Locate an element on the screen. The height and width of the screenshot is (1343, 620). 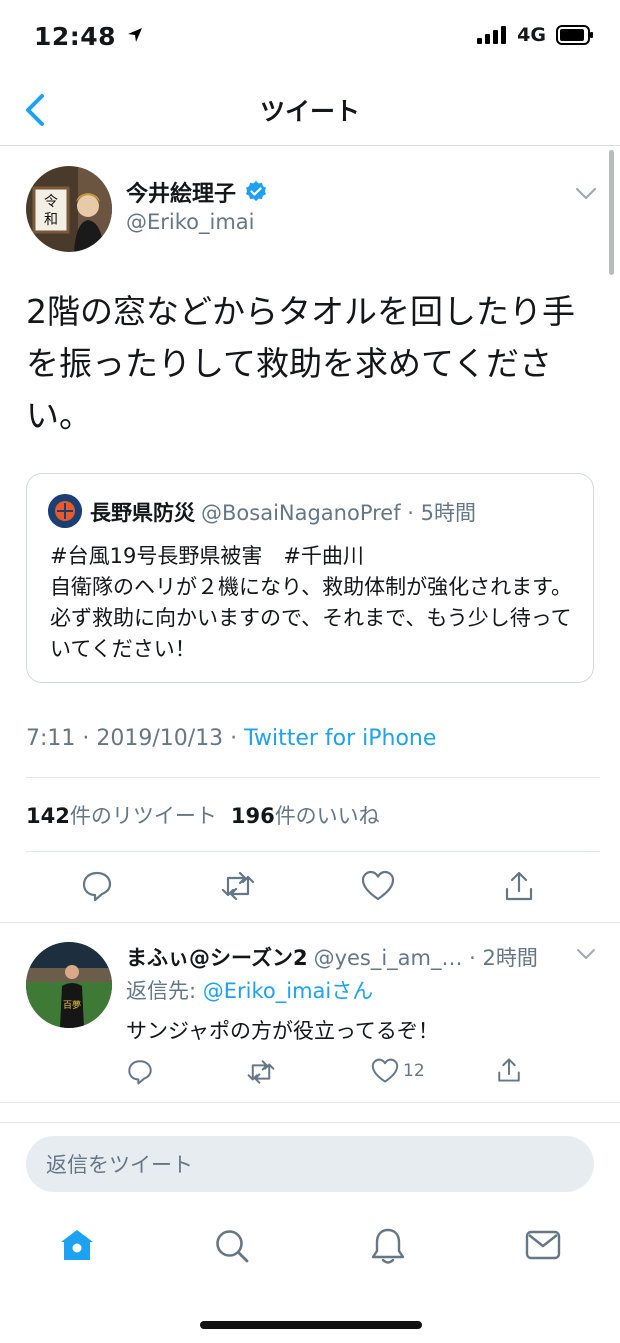
home-icon is located at coordinates (77, 1245).